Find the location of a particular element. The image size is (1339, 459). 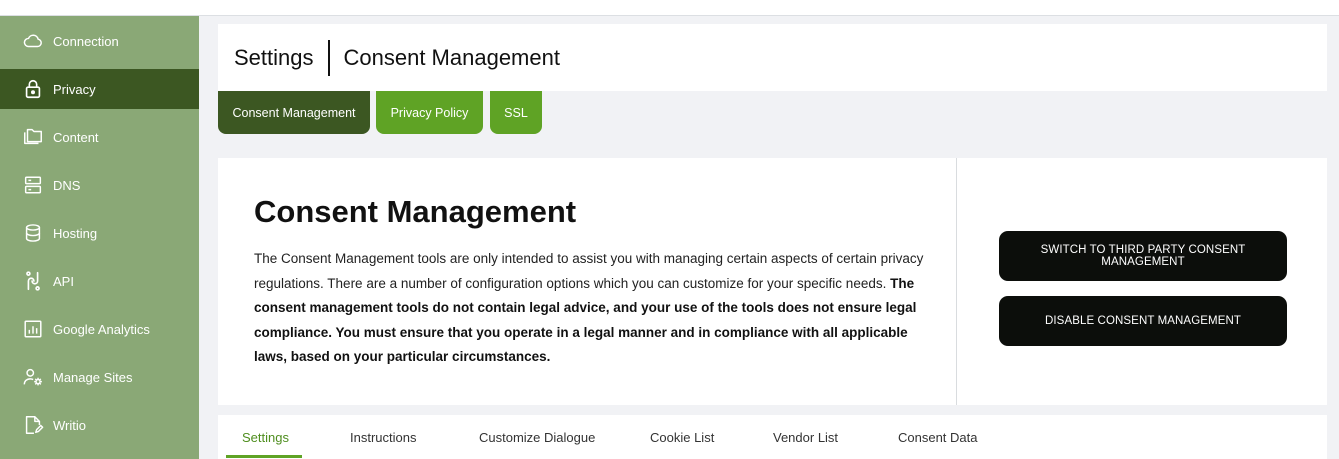

tab-label: Consent Management is located at coordinates (294, 112).